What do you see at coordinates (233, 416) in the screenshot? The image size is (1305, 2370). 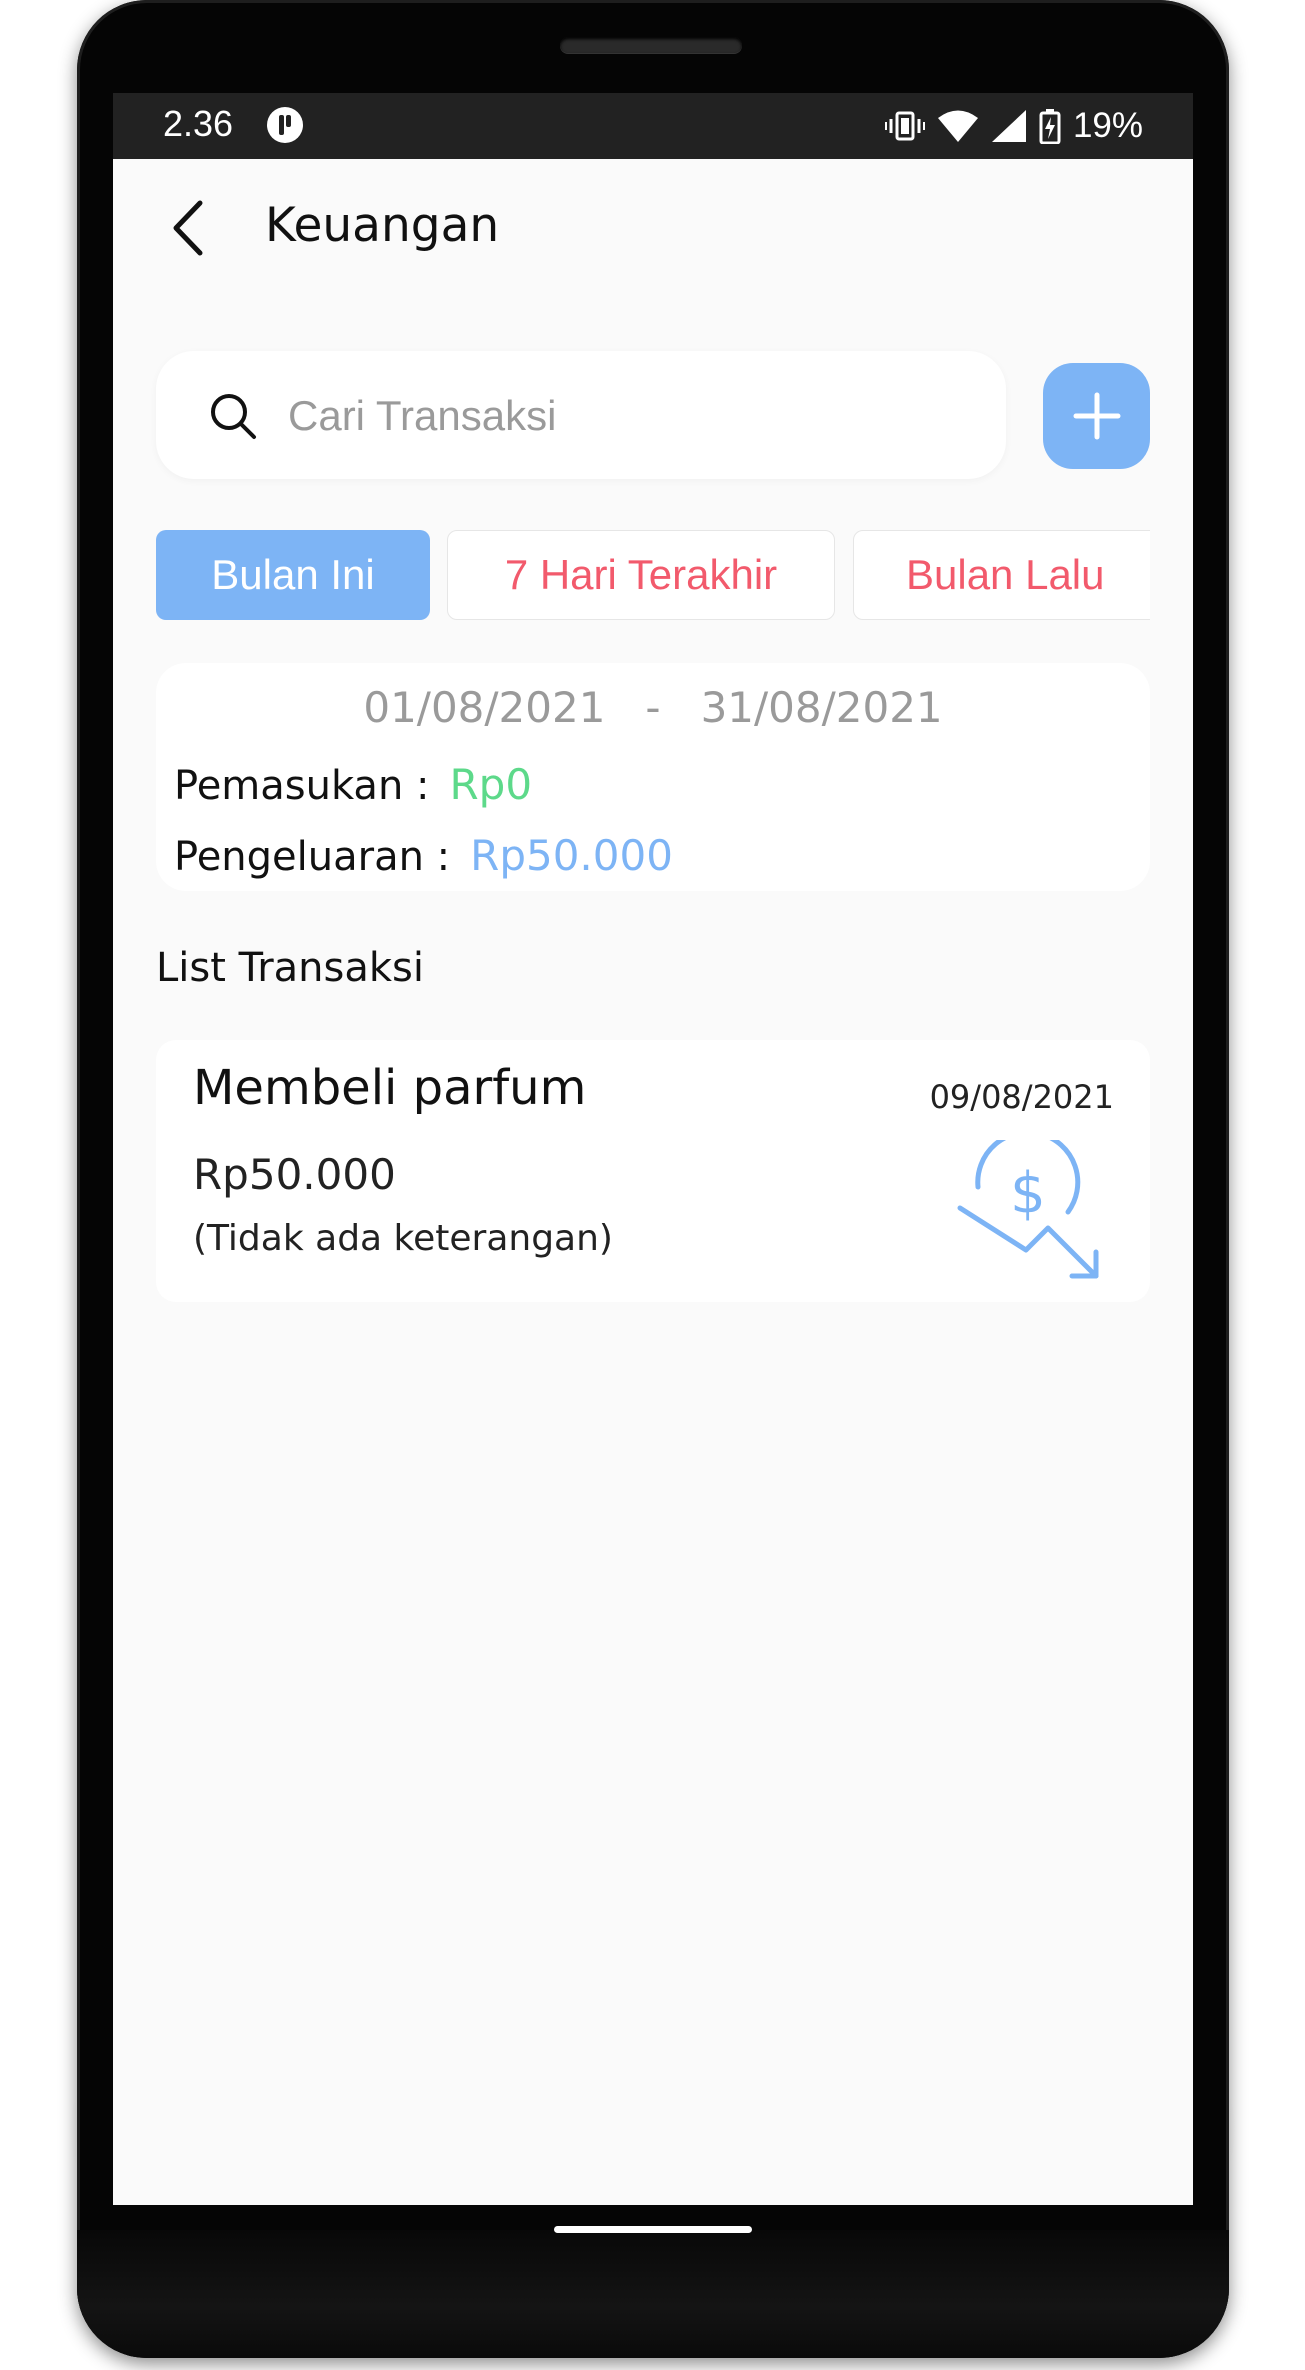 I see `search-icon` at bounding box center [233, 416].